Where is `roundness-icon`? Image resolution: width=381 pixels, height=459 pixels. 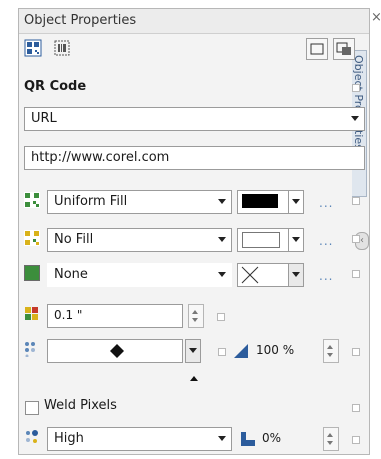
roundness-icon is located at coordinates (241, 351).